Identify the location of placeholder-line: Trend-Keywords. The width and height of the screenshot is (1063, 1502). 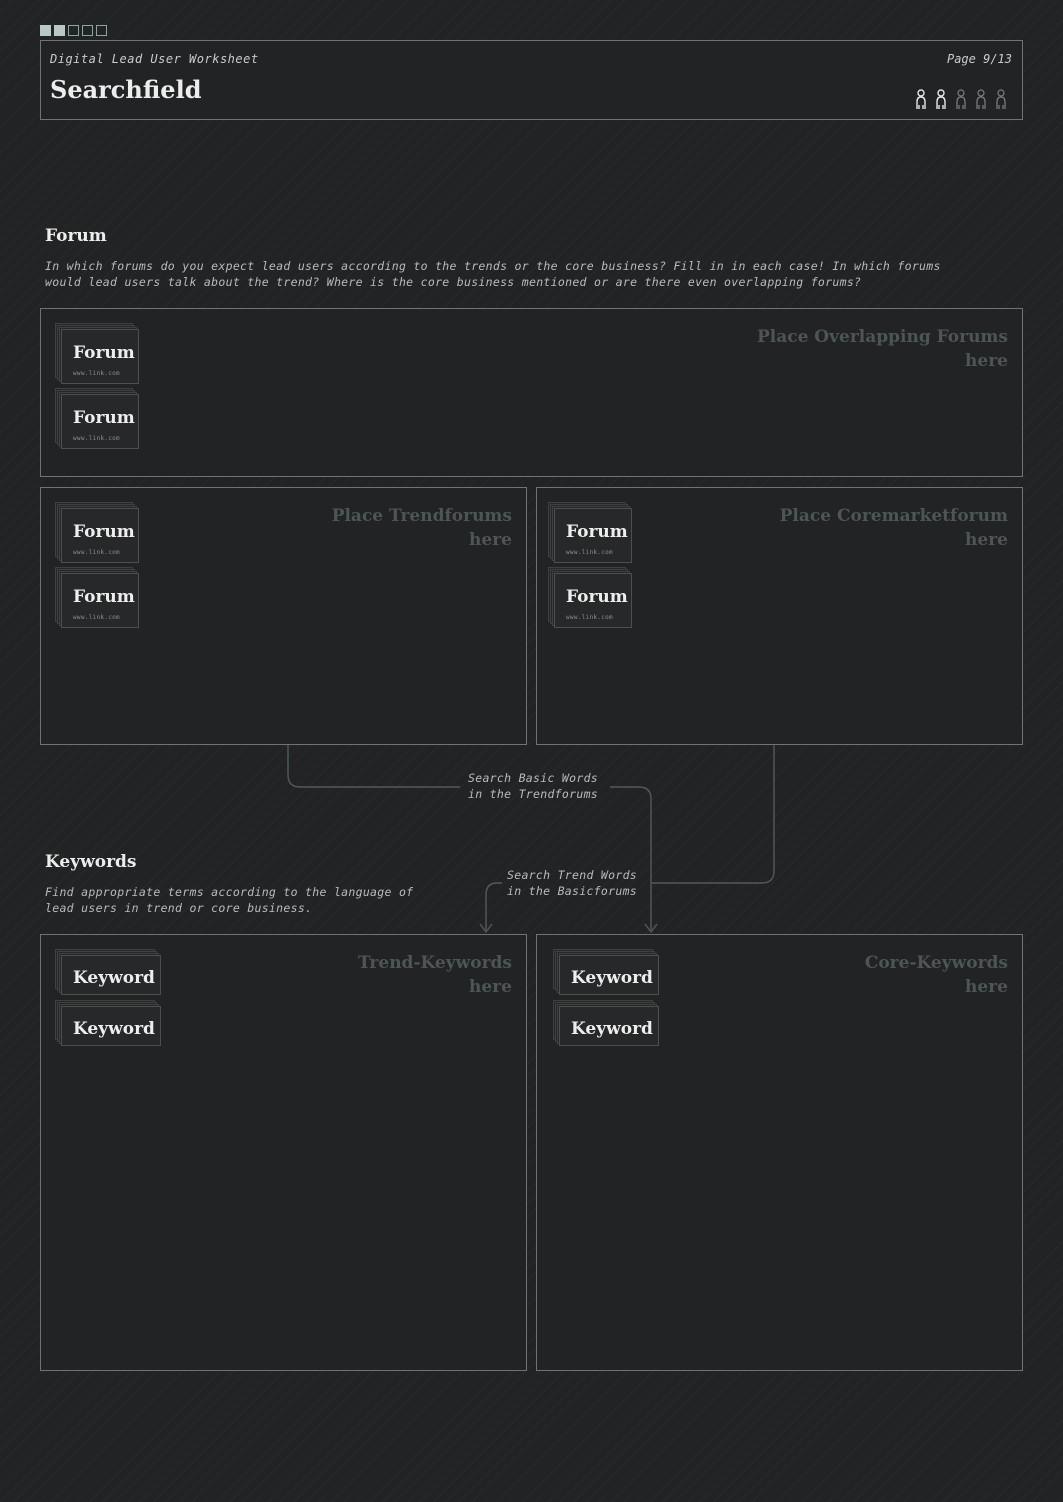
(435, 963).